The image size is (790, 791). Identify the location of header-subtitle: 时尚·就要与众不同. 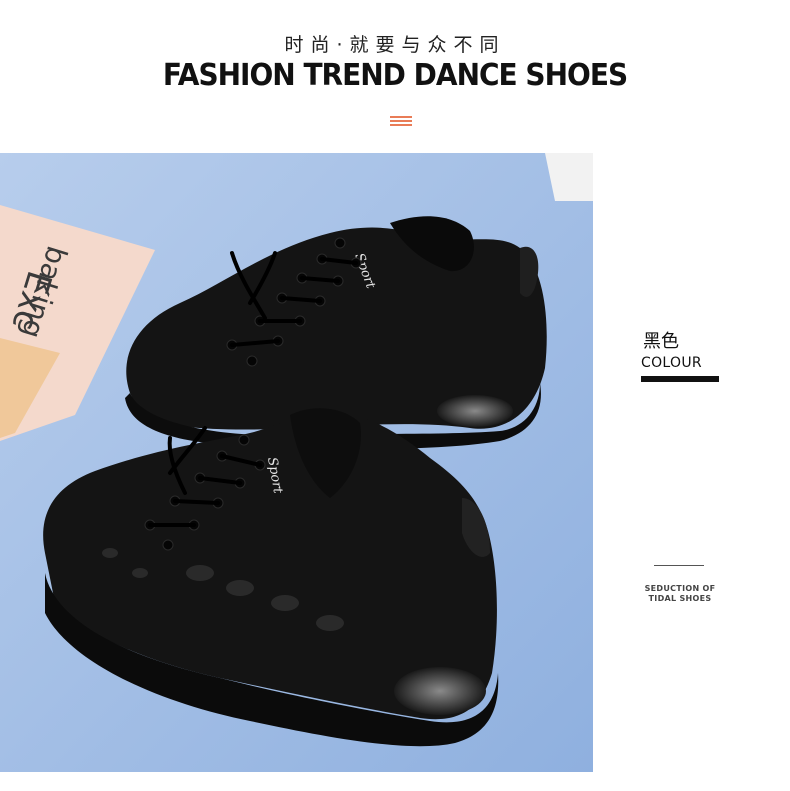
(395, 45).